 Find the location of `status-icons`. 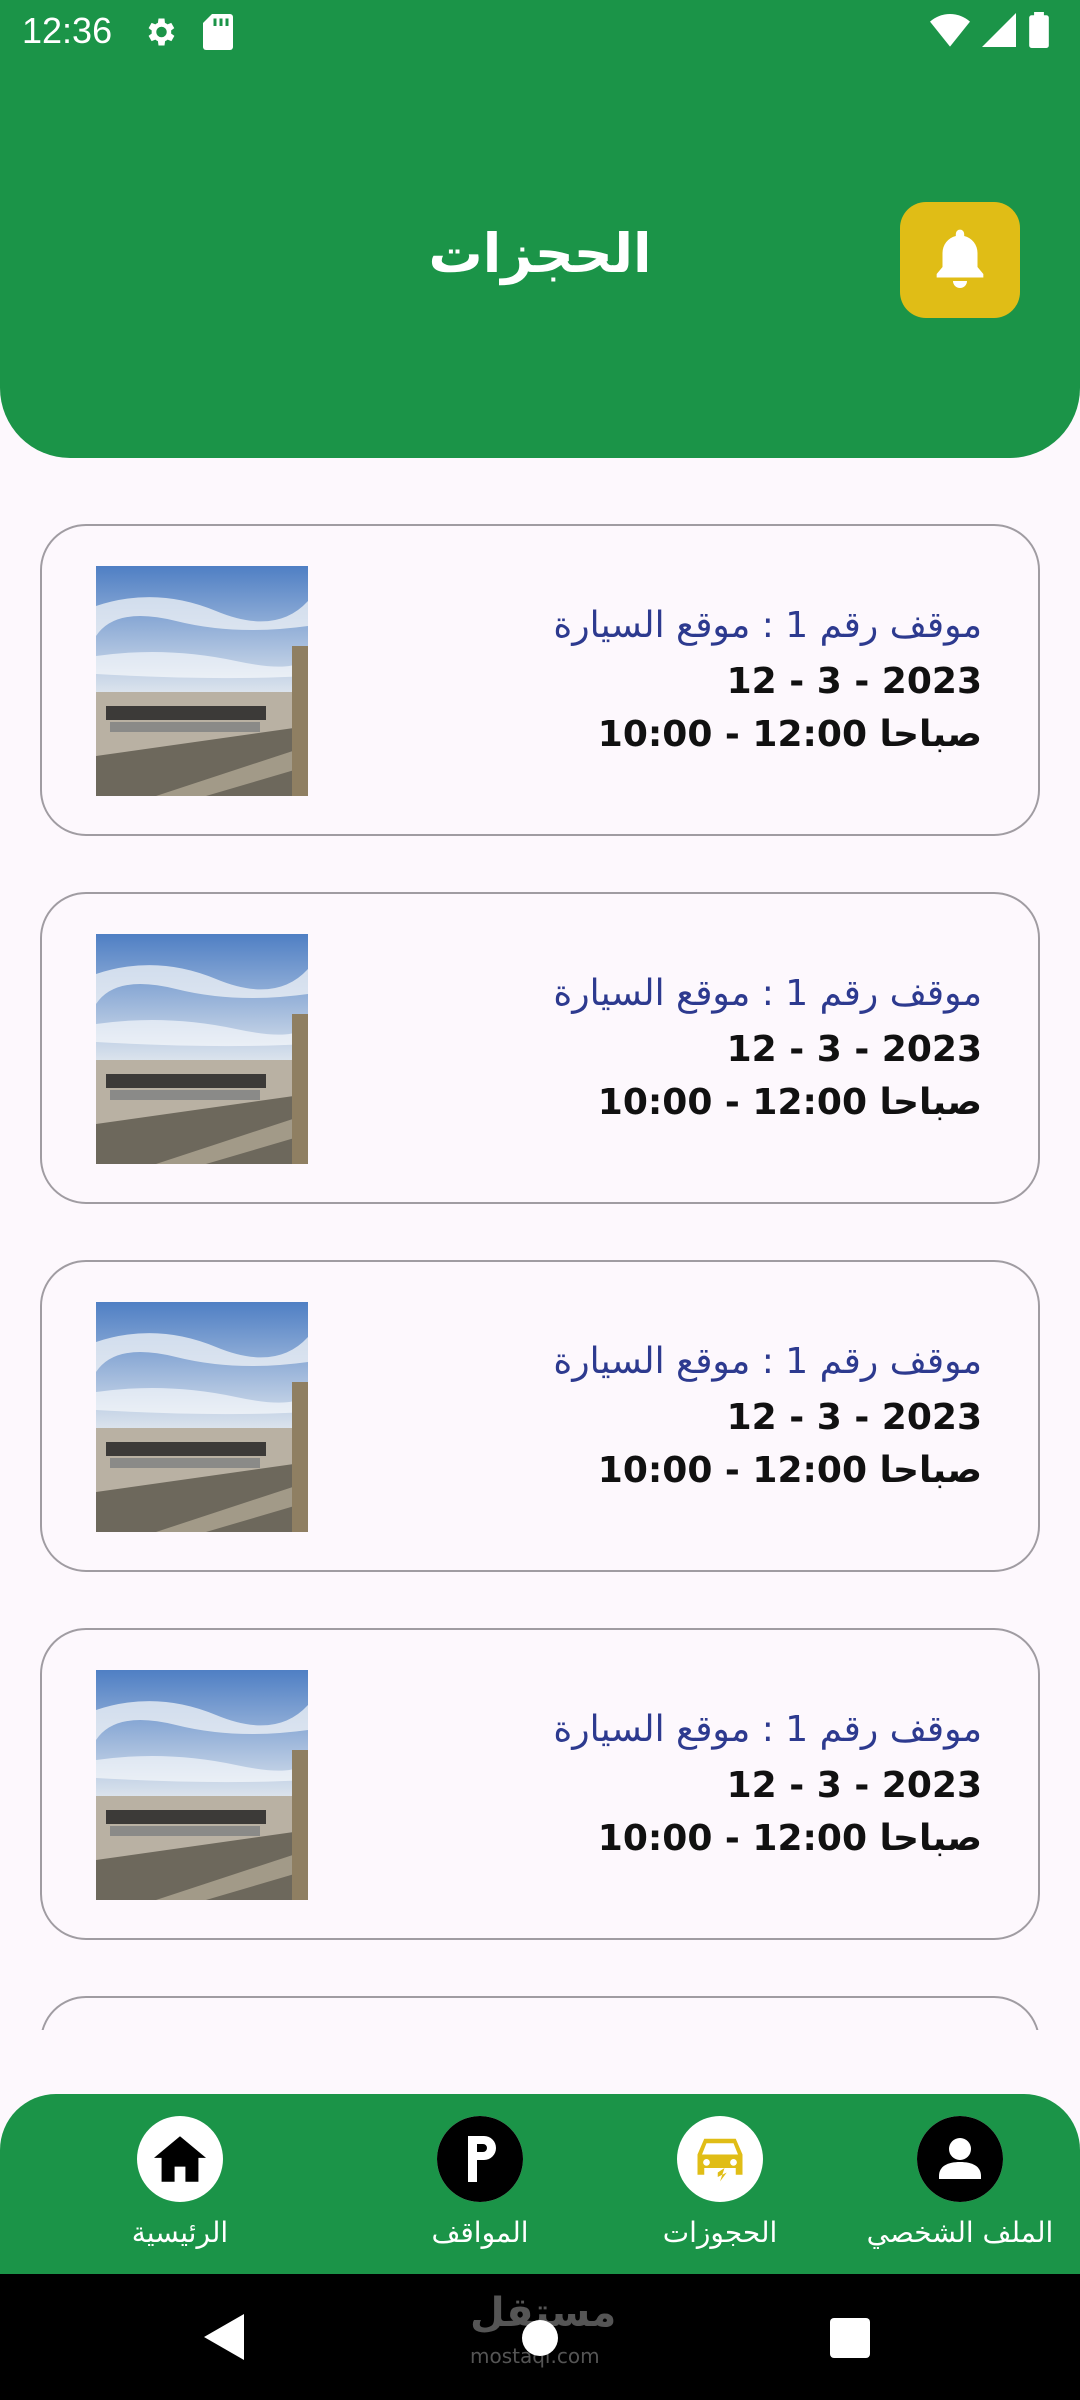

status-icons is located at coordinates (990, 30).